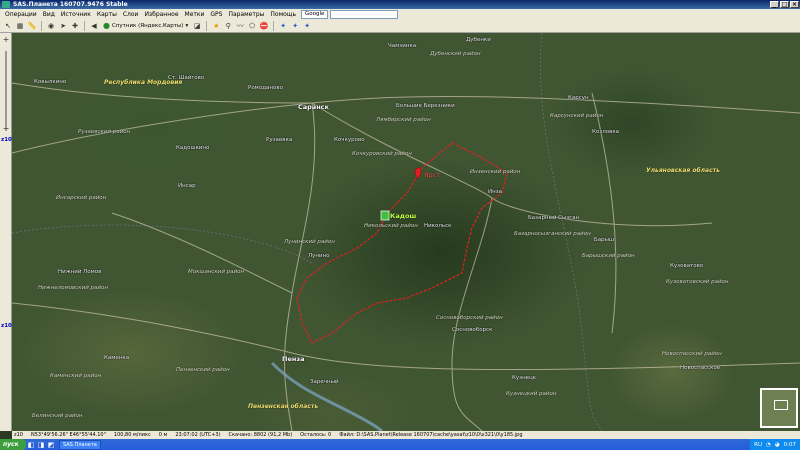 The height and width of the screenshot is (450, 800). I want to click on menu-view: Вид, so click(49, 14).